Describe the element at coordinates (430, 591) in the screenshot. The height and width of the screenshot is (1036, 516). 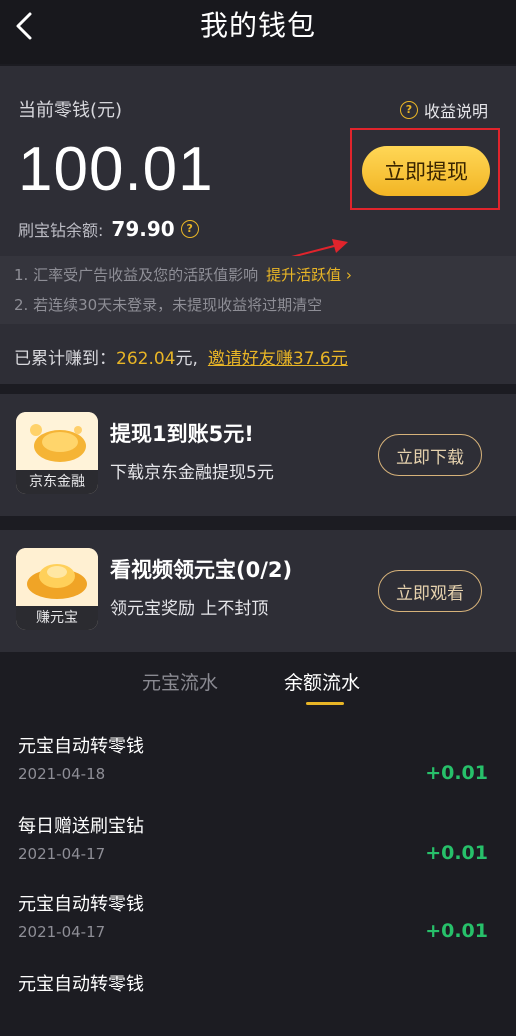
I see `watch-button: 立即观看` at that location.